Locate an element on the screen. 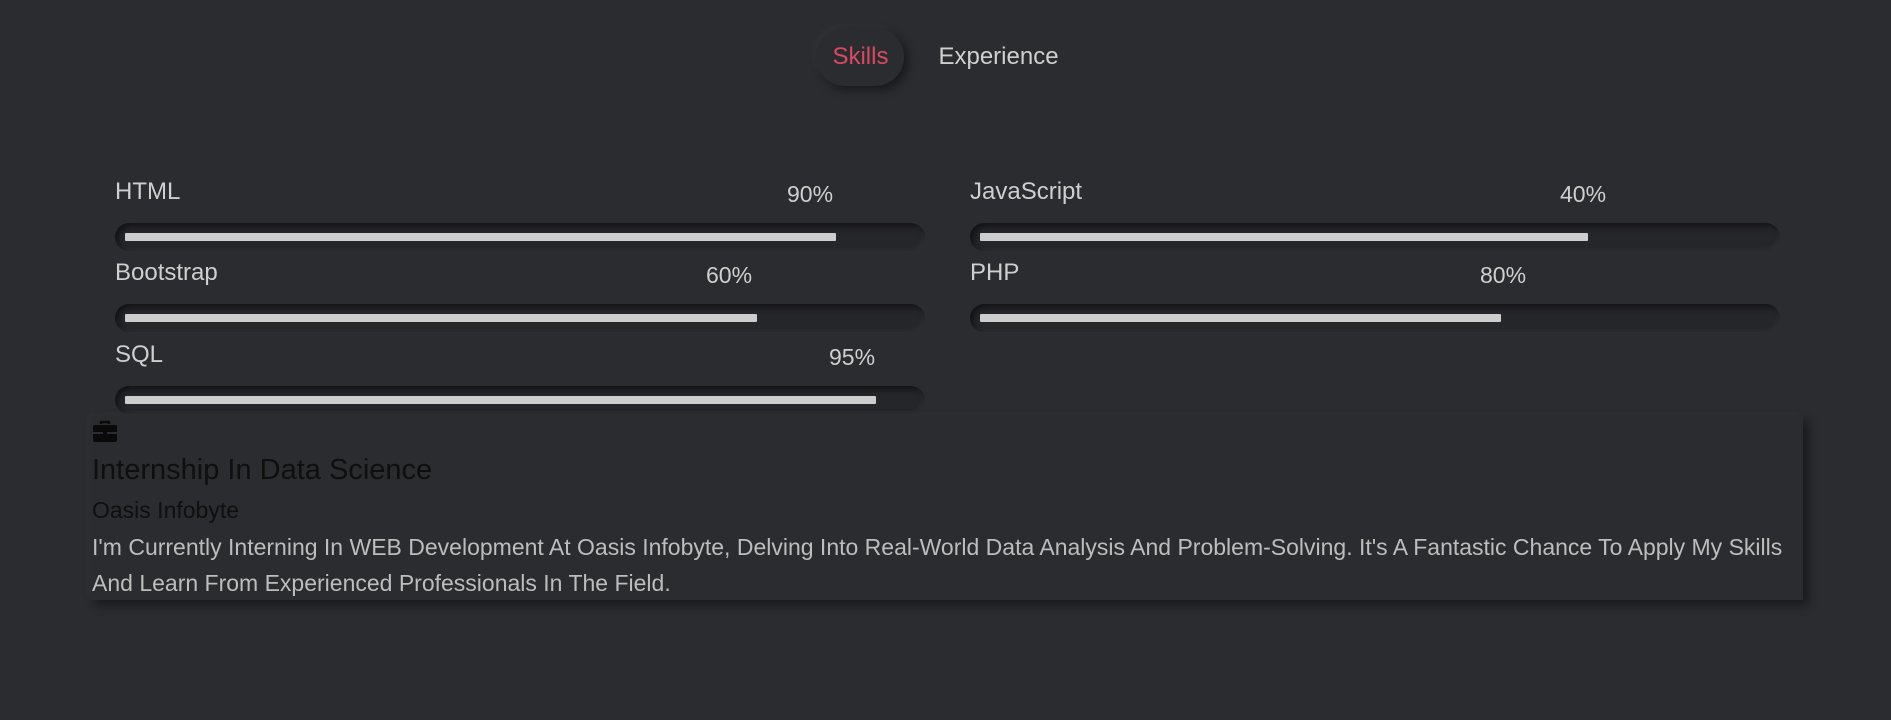 Image resolution: width=1891 pixels, height=720 pixels. skill-name: SQL is located at coordinates (139, 354).